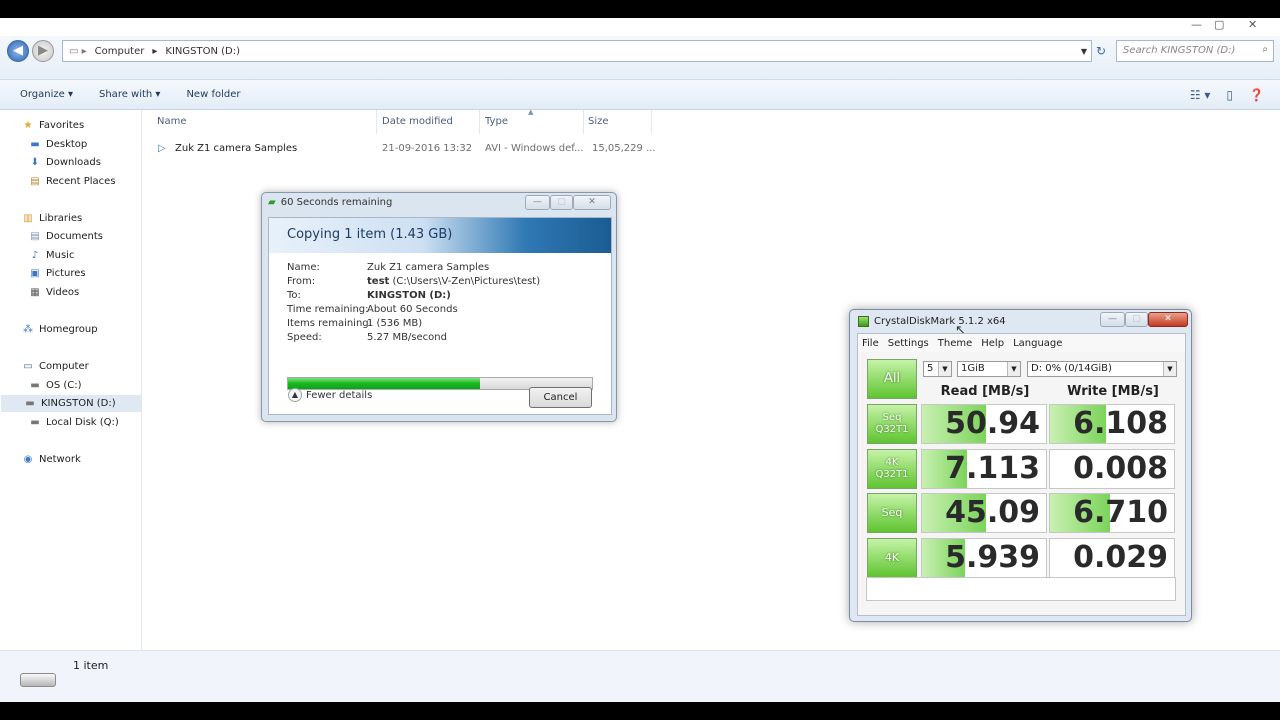 The image size is (1280, 720). I want to click on menu-help: Help, so click(992, 343).